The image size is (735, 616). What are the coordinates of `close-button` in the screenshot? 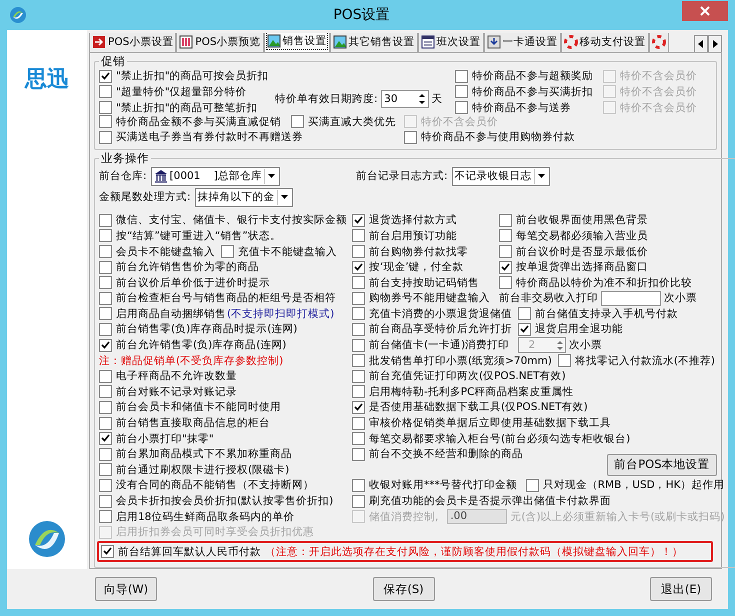 It's located at (705, 11).